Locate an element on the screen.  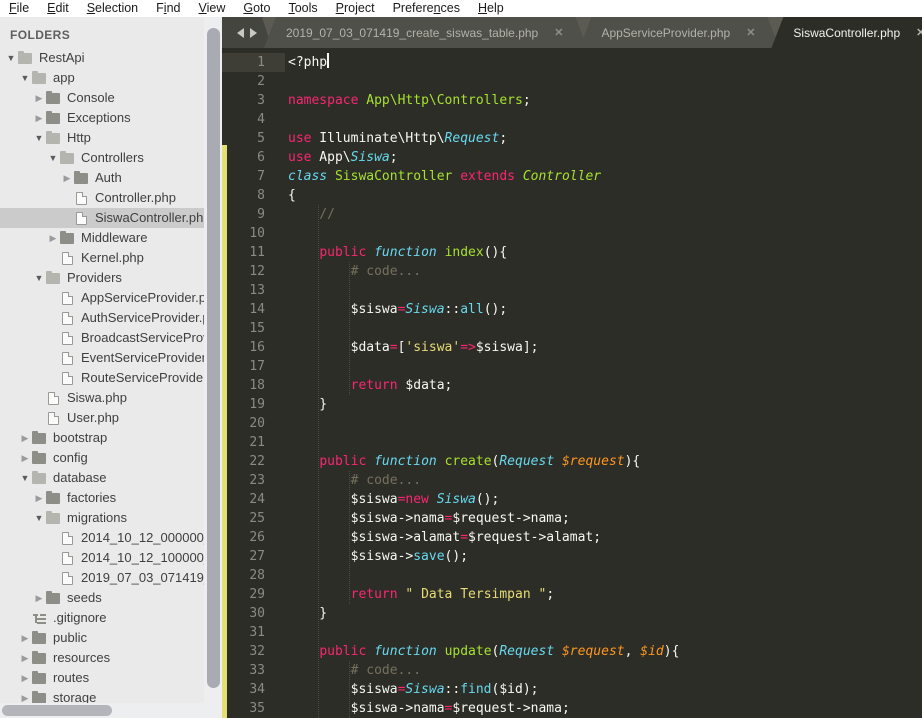
code-line: 28 is located at coordinates (572, 575).